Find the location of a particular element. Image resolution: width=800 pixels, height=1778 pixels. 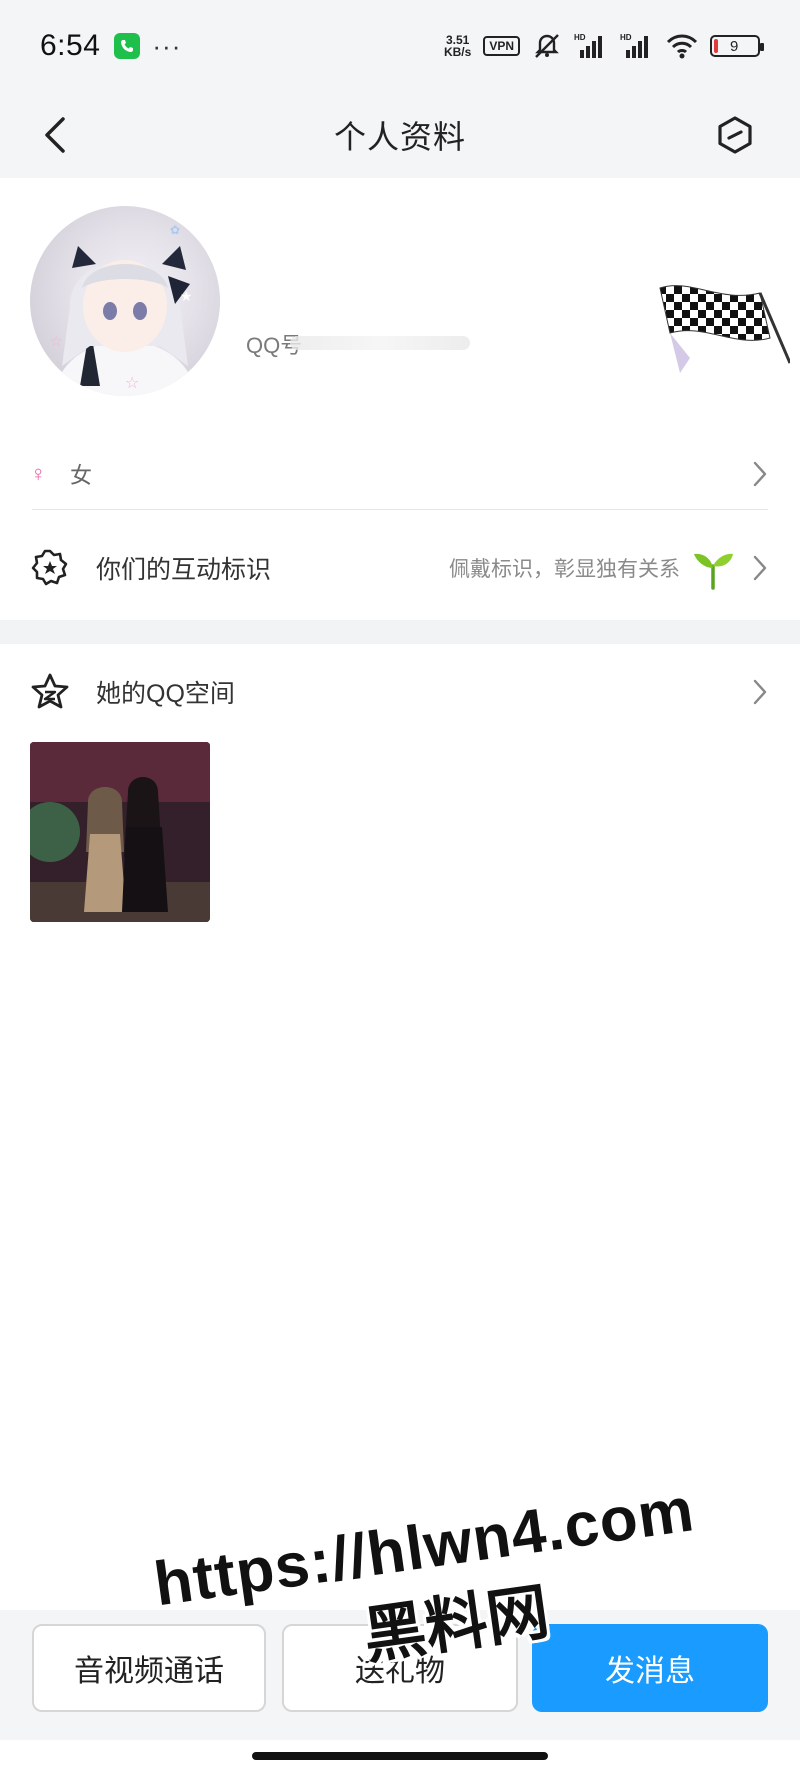

qzone-photo-image is located at coordinates (120, 832).